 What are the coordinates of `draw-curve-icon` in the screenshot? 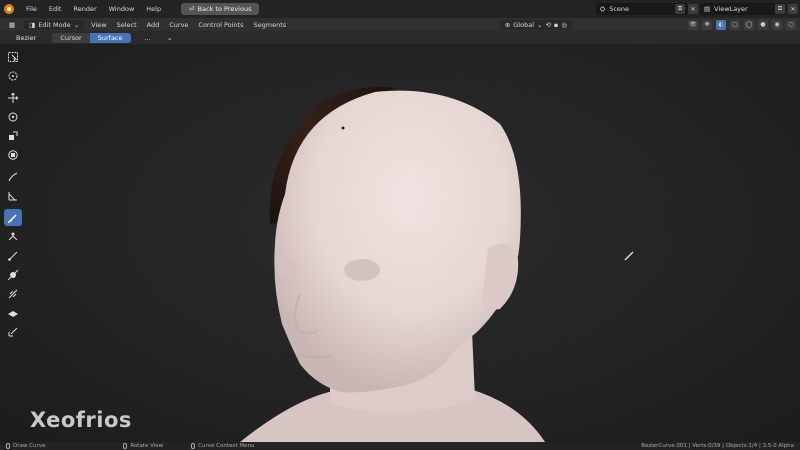 It's located at (12, 218).